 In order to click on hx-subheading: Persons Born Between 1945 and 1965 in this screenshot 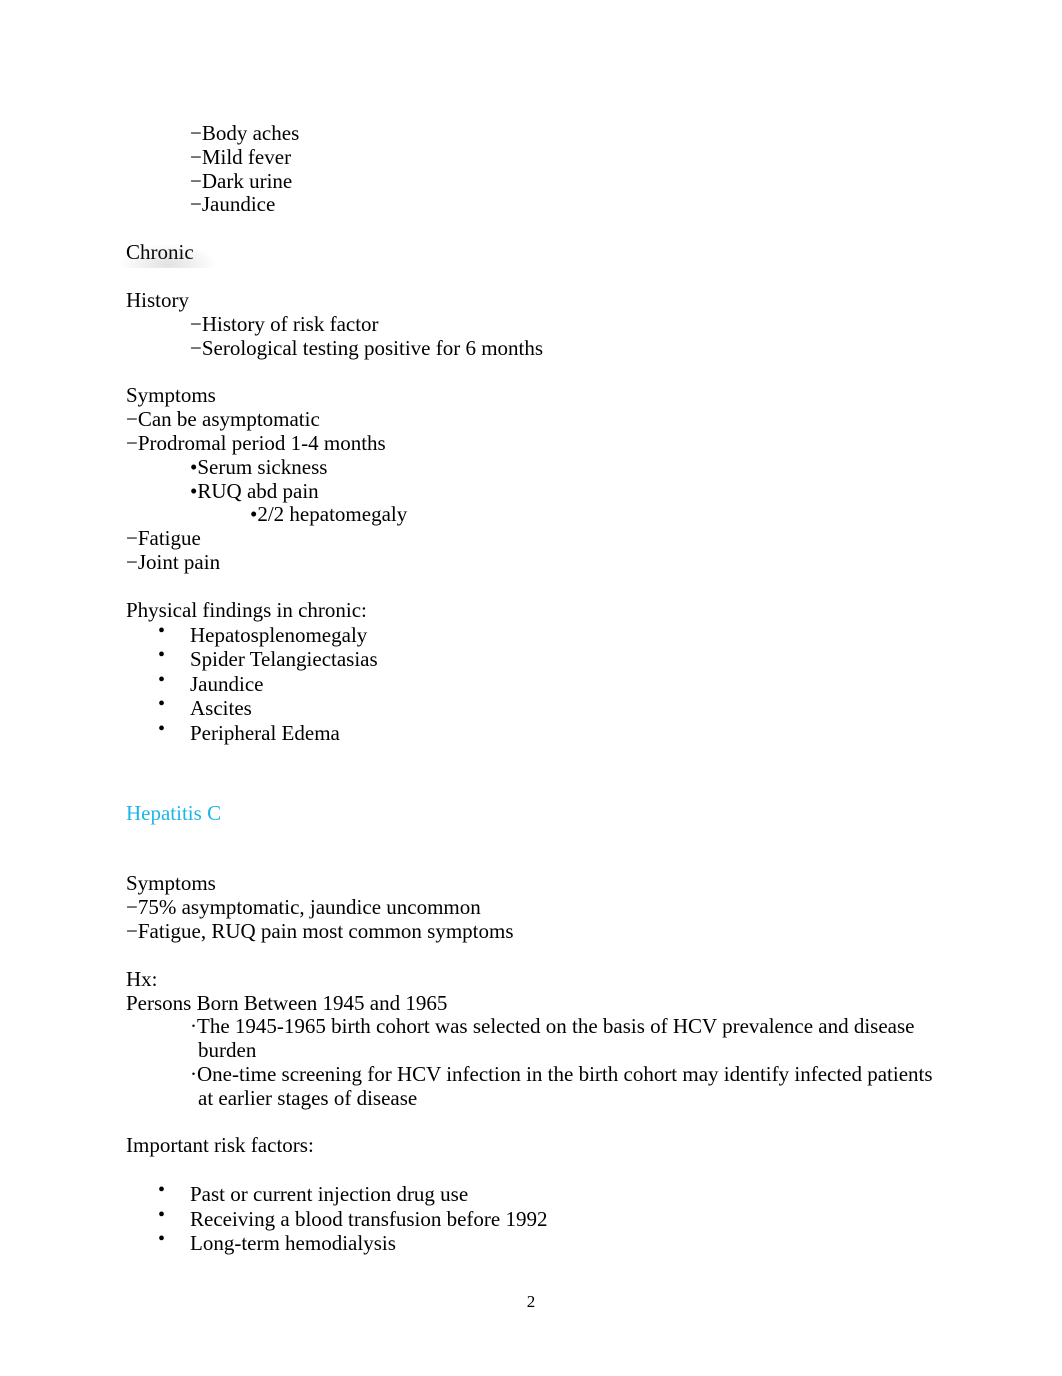, I will do `click(287, 1002)`.